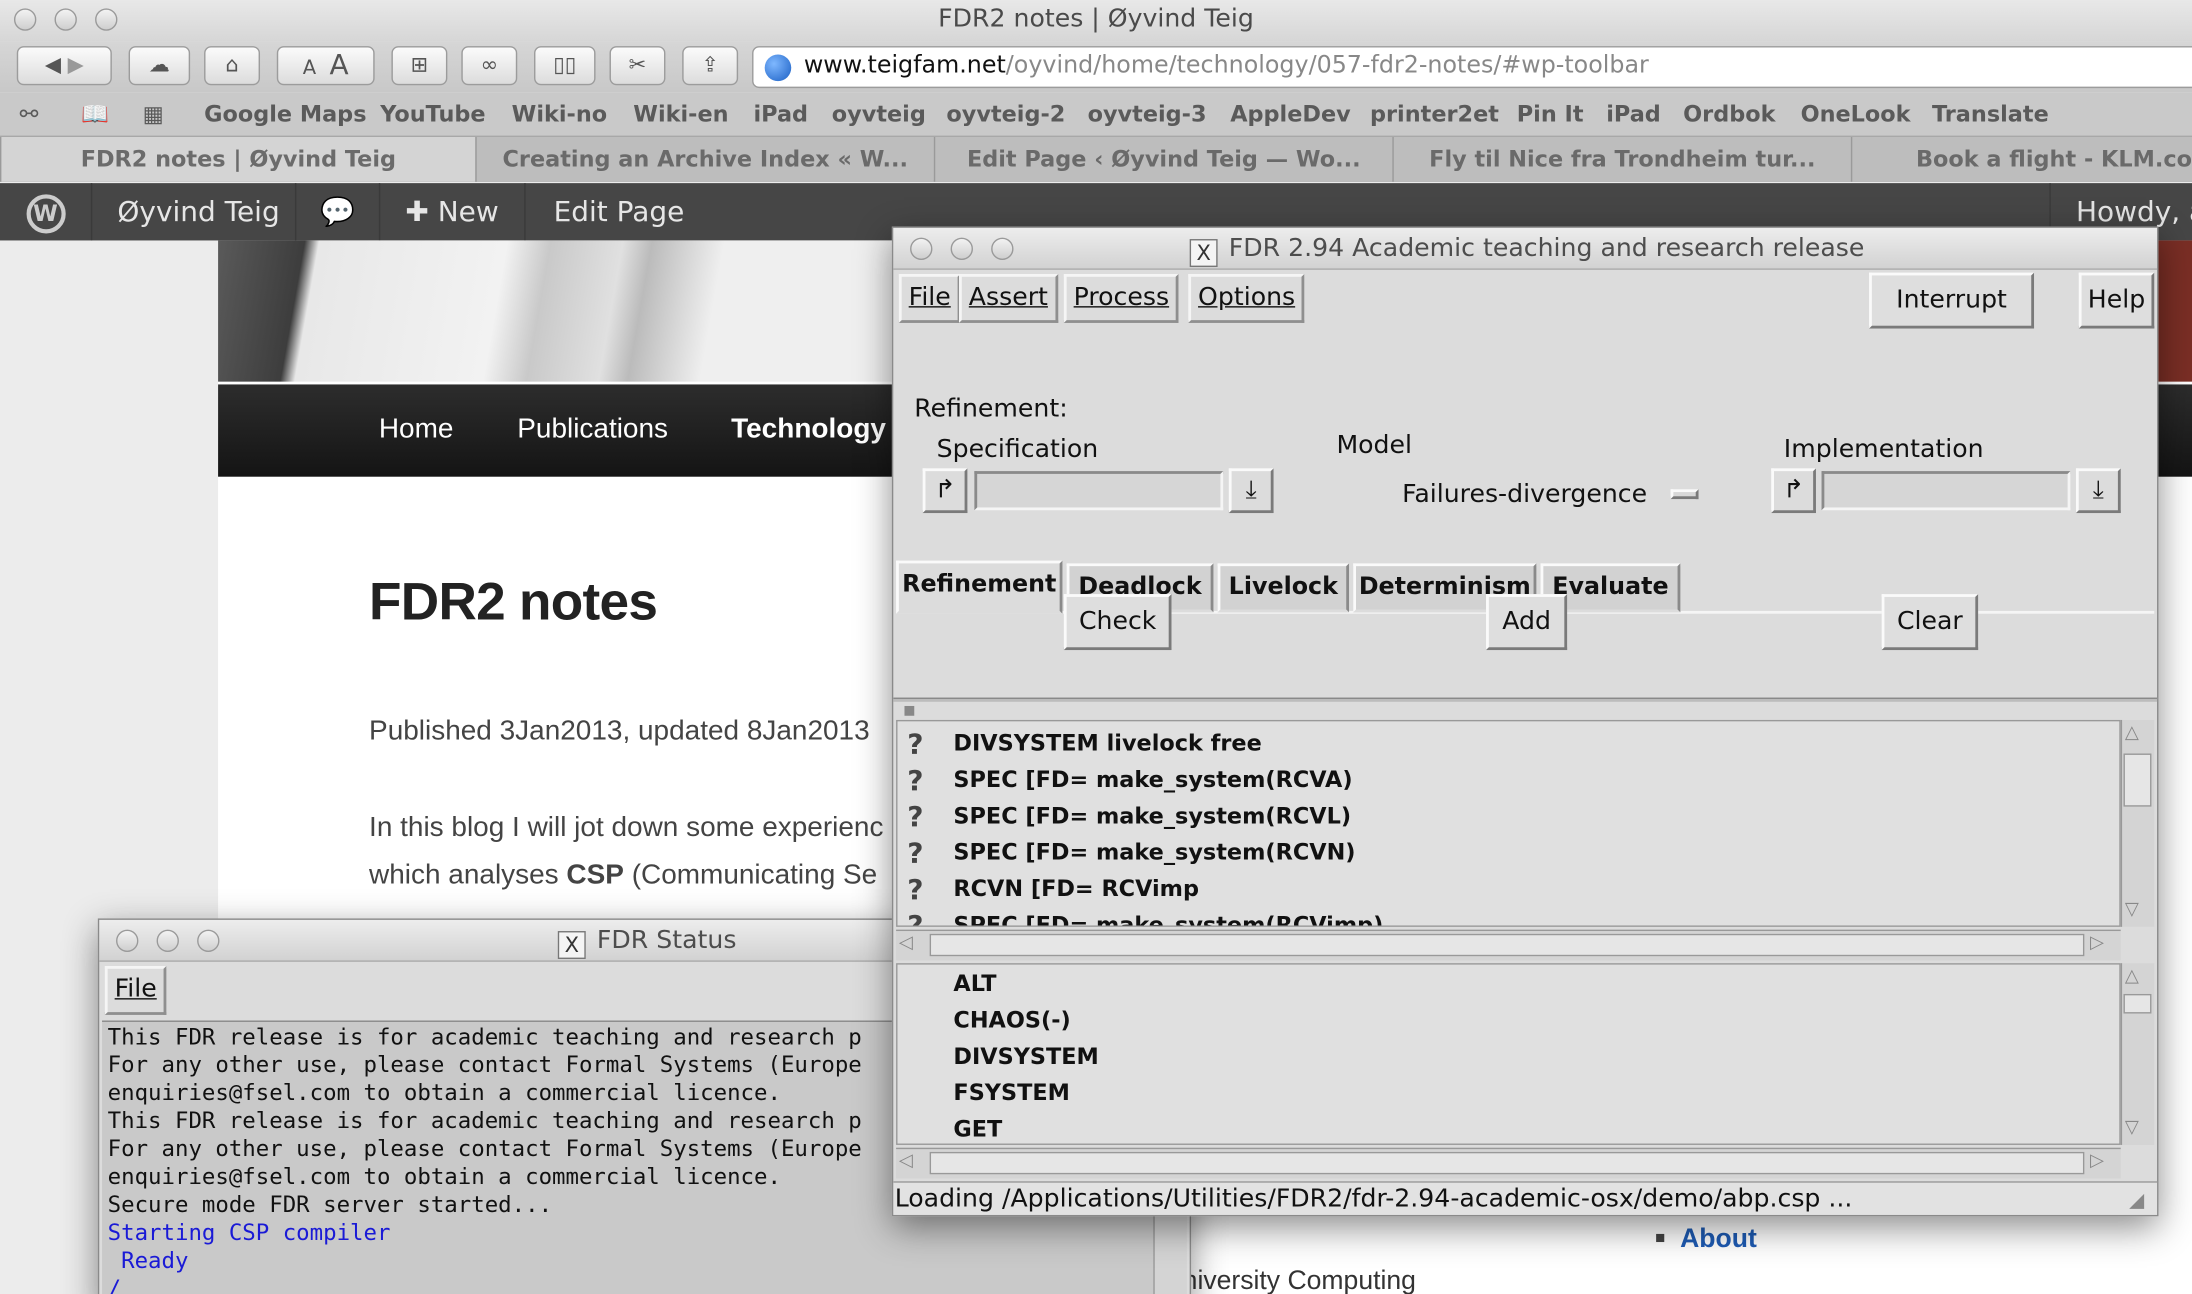 The width and height of the screenshot is (2192, 1294). What do you see at coordinates (1856, 114) in the screenshot?
I see `bookmark-onelook: OneLook` at bounding box center [1856, 114].